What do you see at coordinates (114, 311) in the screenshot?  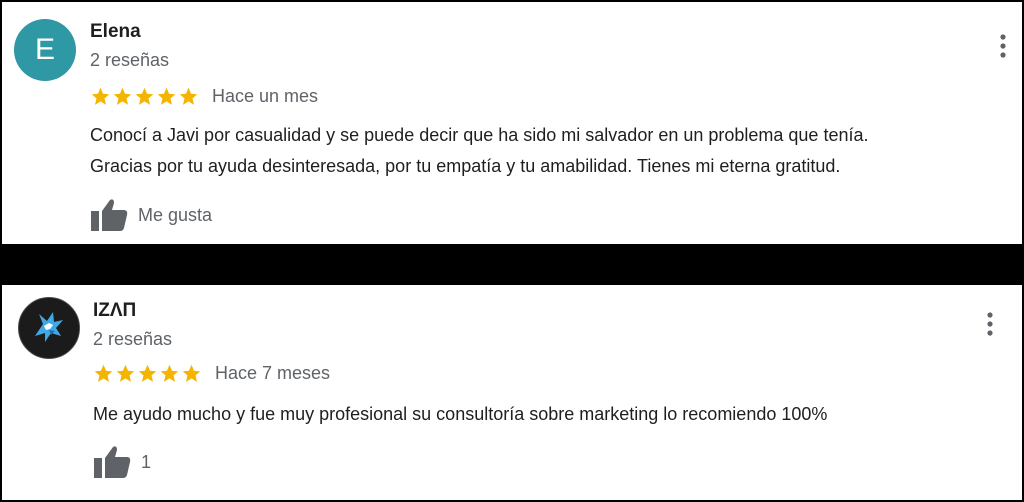 I see `reviewer-name: IZΛΠ` at bounding box center [114, 311].